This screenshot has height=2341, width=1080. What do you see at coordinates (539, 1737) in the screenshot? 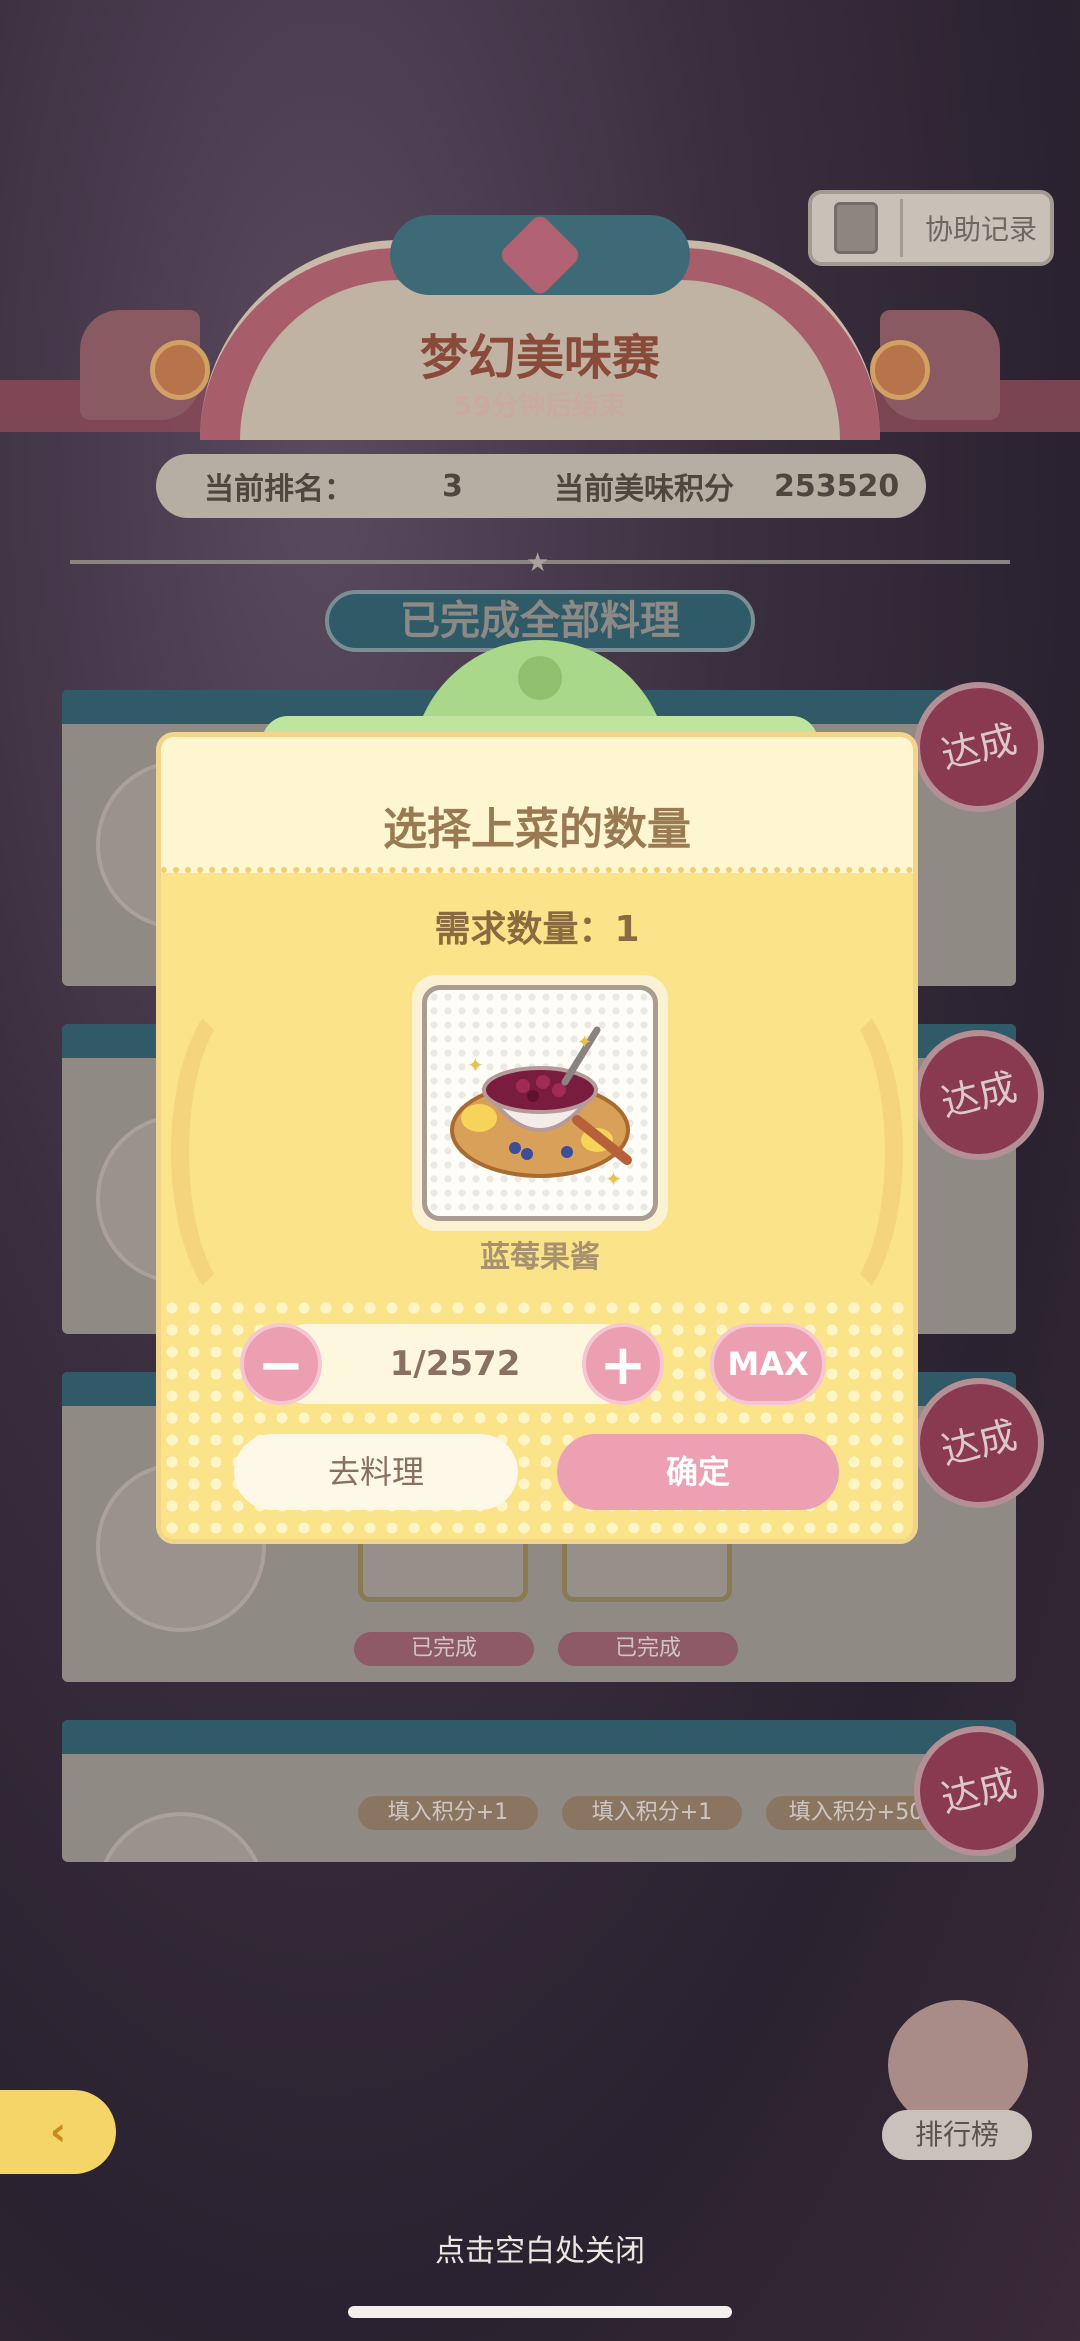
I see `card-header` at bounding box center [539, 1737].